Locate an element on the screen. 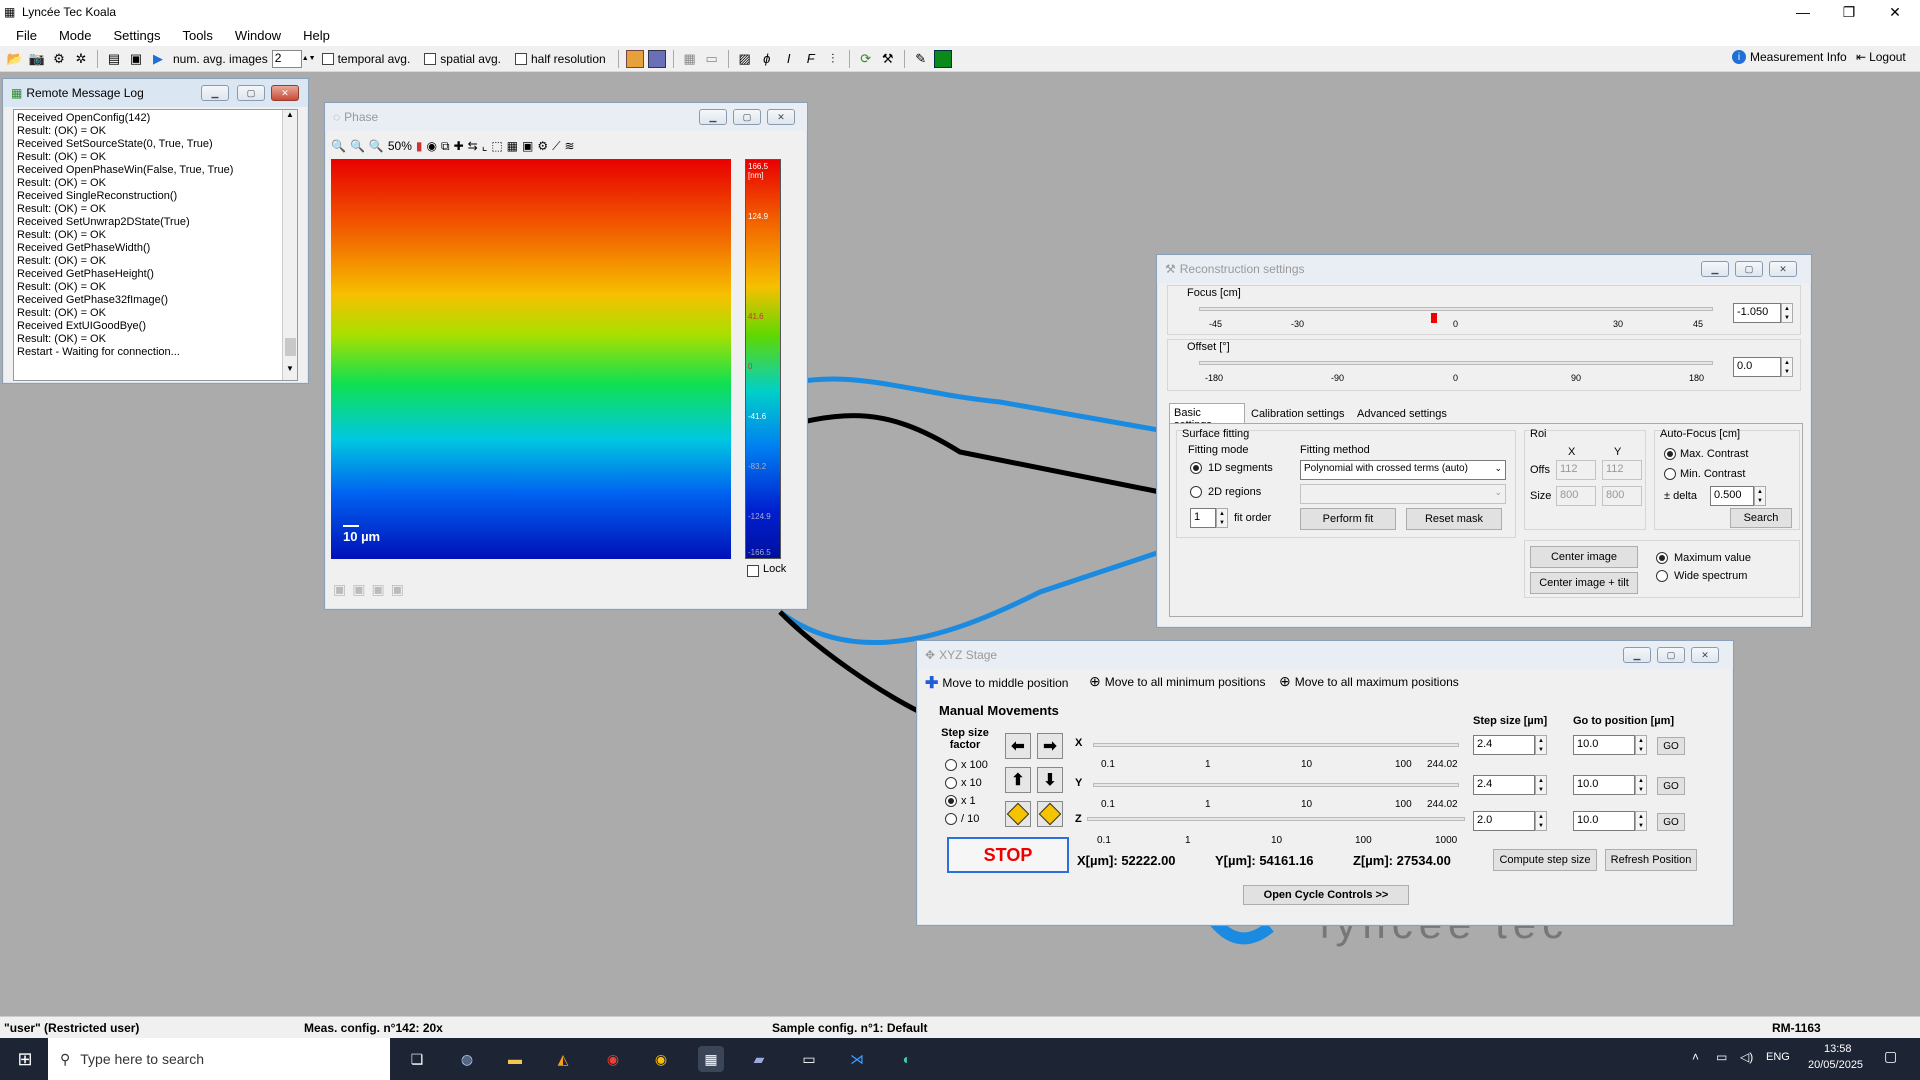 The image size is (1920, 1080). app-icon-2: ▰ is located at coordinates (759, 1059).